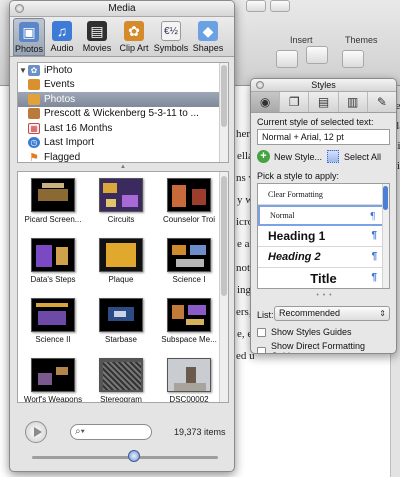 The height and width of the screenshot is (477, 400). What do you see at coordinates (53, 324) in the screenshot?
I see `photo-item-science-ii: Science II` at bounding box center [53, 324].